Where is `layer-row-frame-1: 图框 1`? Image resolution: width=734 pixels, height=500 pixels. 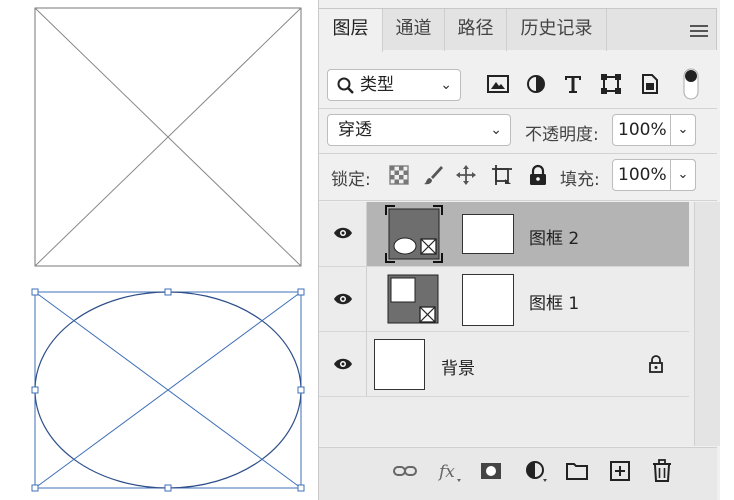 layer-row-frame-1: 图框 1 is located at coordinates (504, 299).